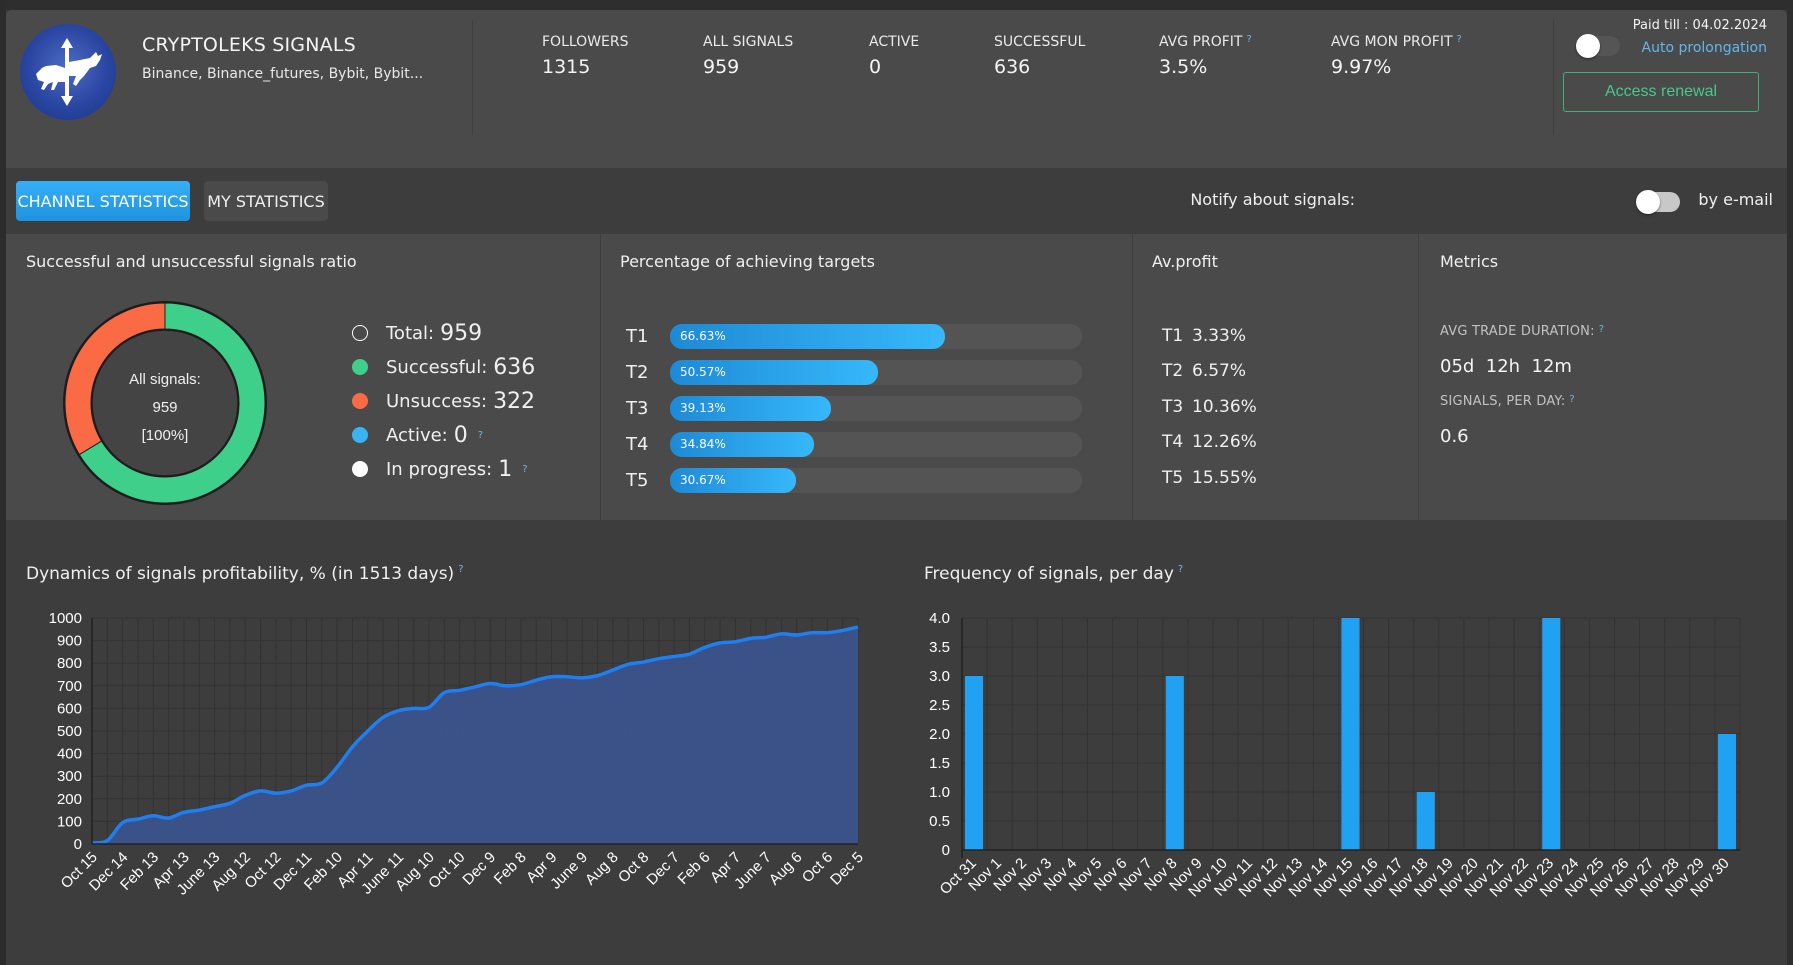 This screenshot has height=965, width=1793. Describe the element at coordinates (1201, 42) in the screenshot. I see `stat-label: AVG PROFIT` at that location.